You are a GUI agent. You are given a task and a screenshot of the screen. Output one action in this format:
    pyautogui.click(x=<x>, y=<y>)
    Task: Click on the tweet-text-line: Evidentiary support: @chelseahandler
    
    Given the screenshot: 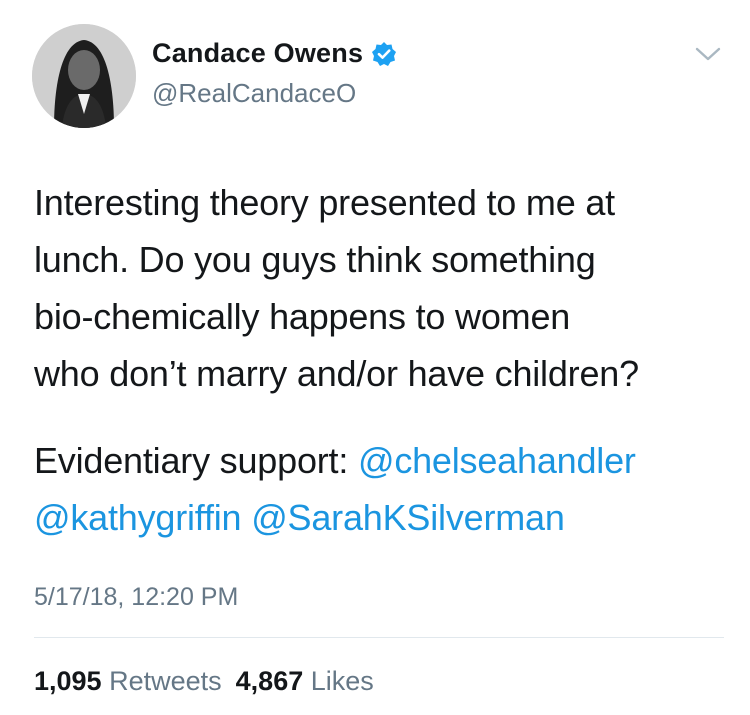 What is the action you would take?
    pyautogui.click(x=384, y=460)
    